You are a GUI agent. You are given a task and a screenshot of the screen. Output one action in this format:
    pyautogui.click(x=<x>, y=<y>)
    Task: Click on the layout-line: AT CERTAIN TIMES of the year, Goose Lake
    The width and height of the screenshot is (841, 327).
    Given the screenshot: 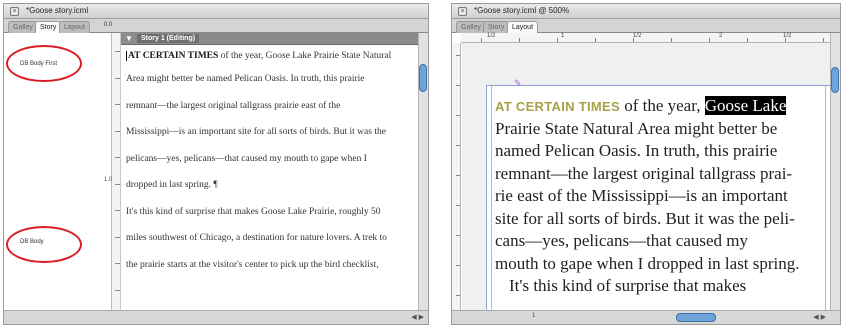 What is the action you would take?
    pyautogui.click(x=647, y=106)
    